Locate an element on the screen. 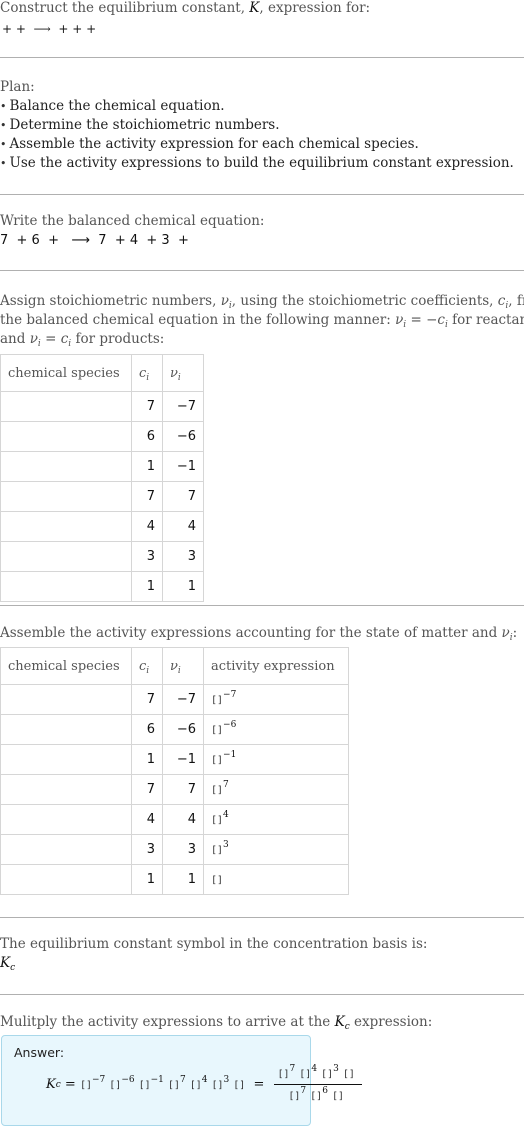 The image size is (524, 1129). activity-cell: []−1 is located at coordinates (276, 759).